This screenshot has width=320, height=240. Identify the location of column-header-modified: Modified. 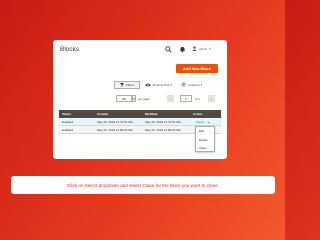
(166, 114).